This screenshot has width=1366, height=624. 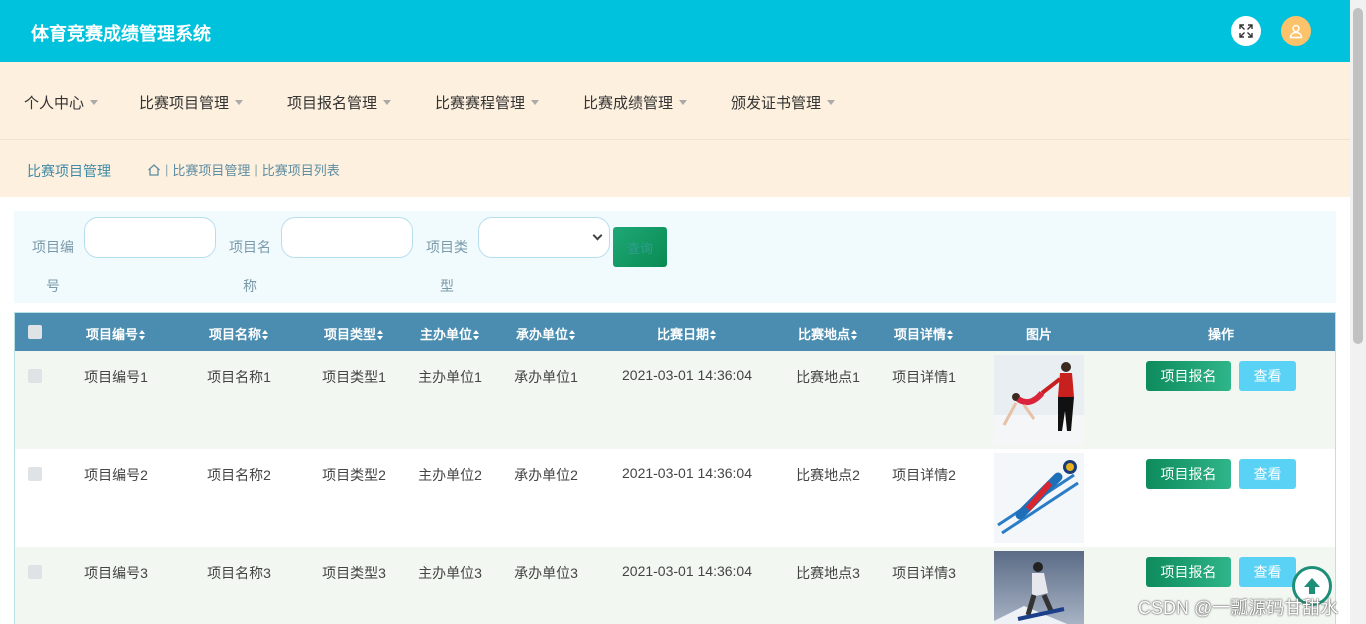 I want to click on cell-match-place: 比赛地点3, so click(x=828, y=573).